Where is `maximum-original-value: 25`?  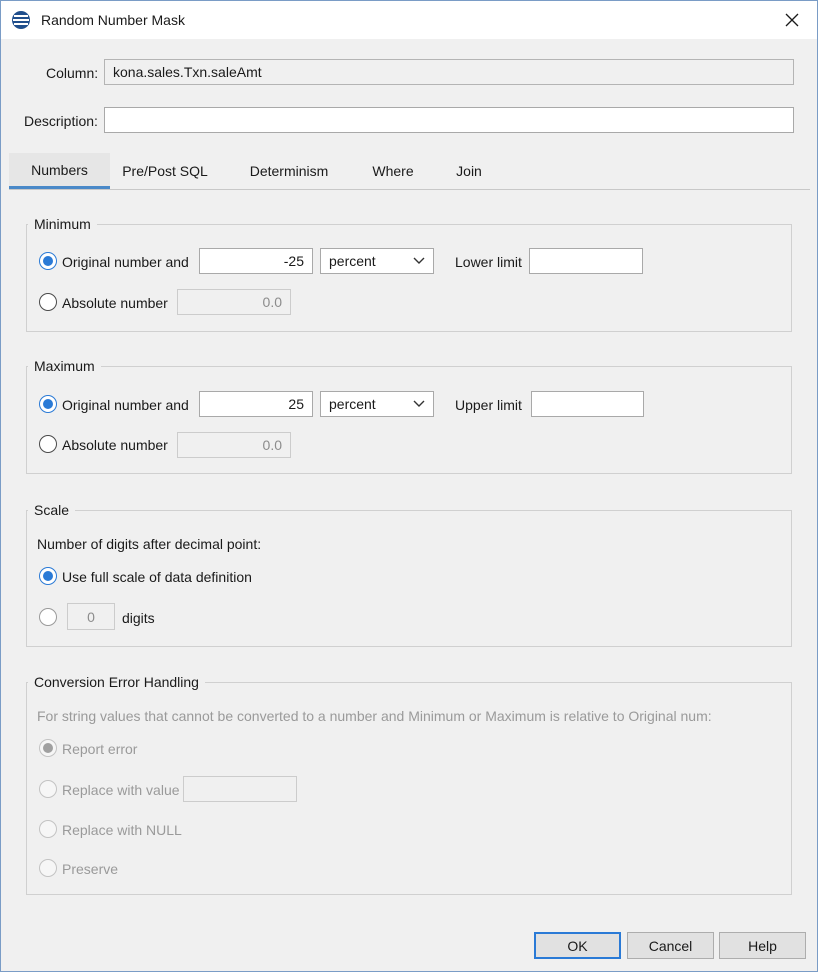
maximum-original-value: 25 is located at coordinates (296, 404).